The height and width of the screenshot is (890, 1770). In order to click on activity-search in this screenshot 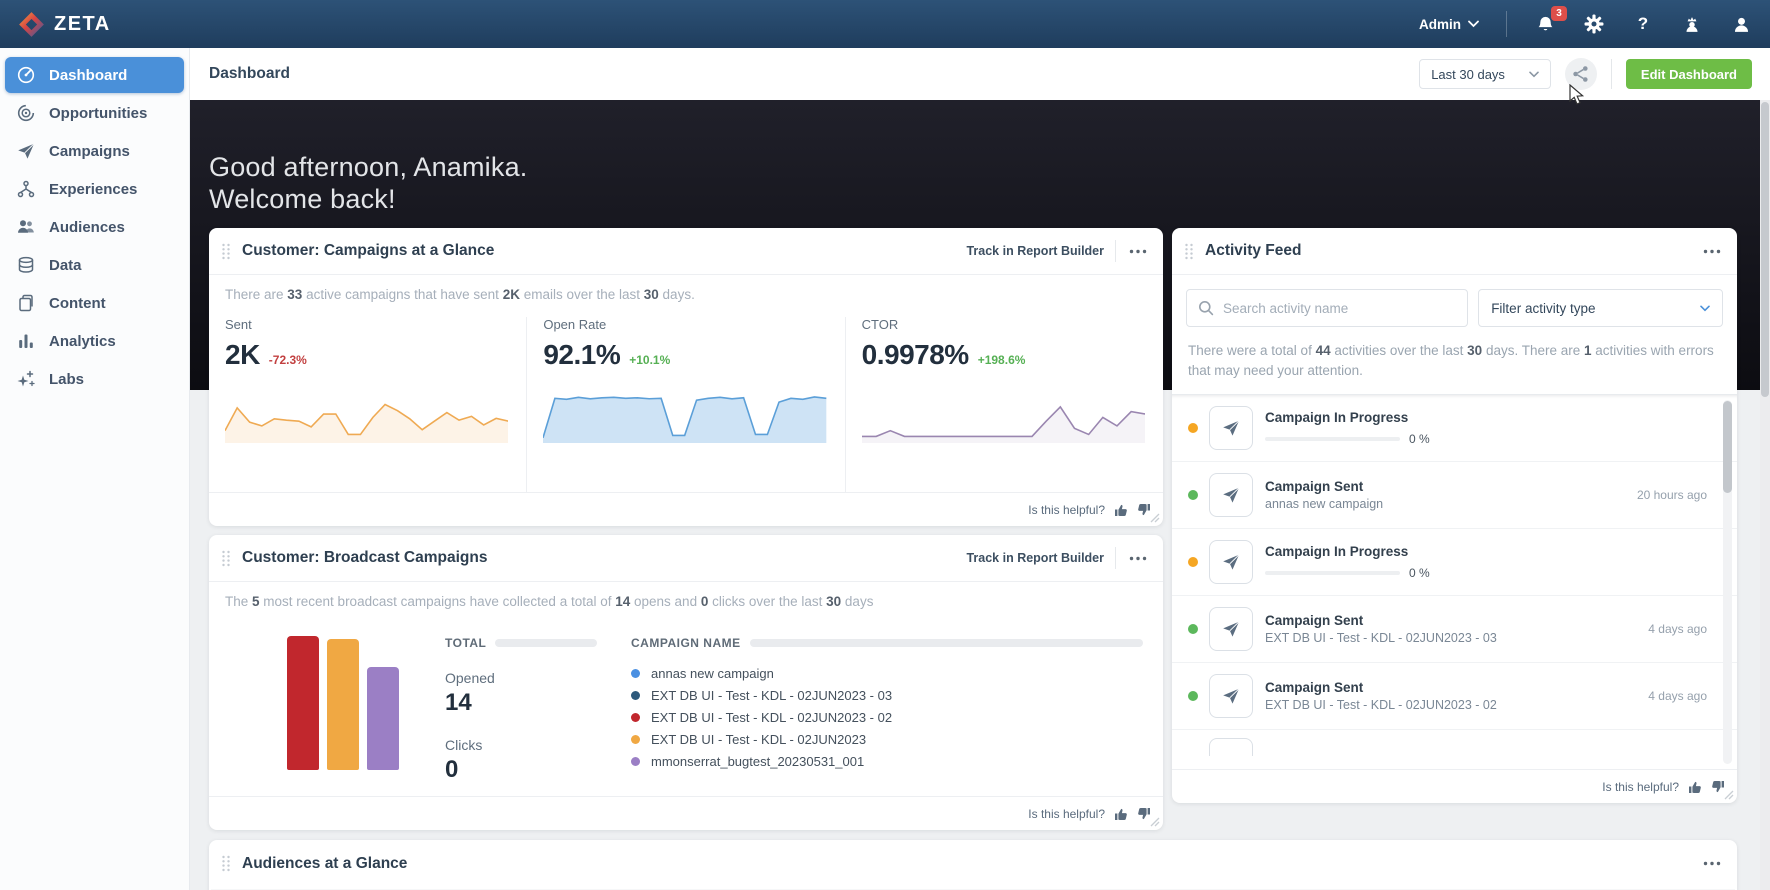, I will do `click(1327, 308)`.